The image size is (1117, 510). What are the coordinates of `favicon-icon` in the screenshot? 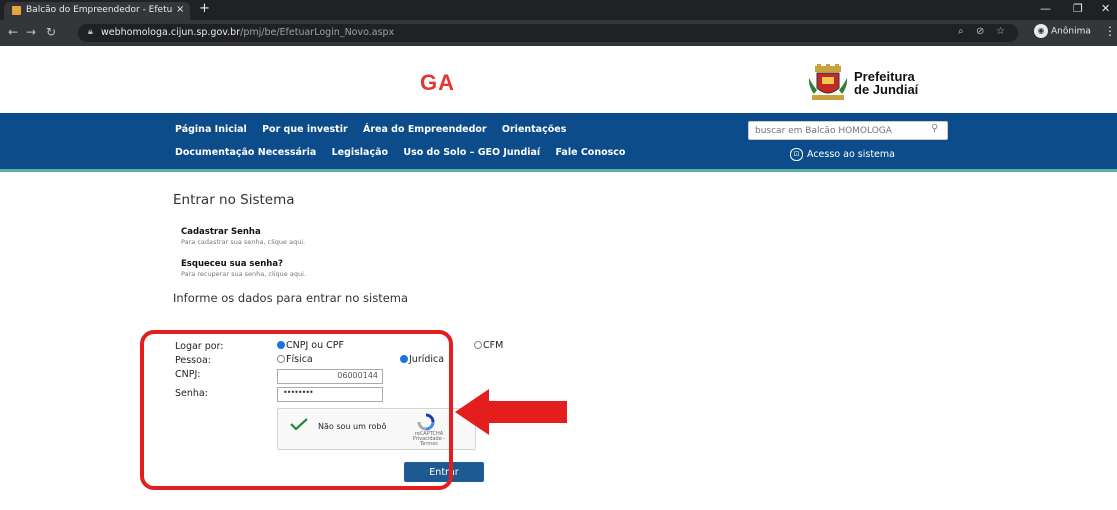 It's located at (16, 10).